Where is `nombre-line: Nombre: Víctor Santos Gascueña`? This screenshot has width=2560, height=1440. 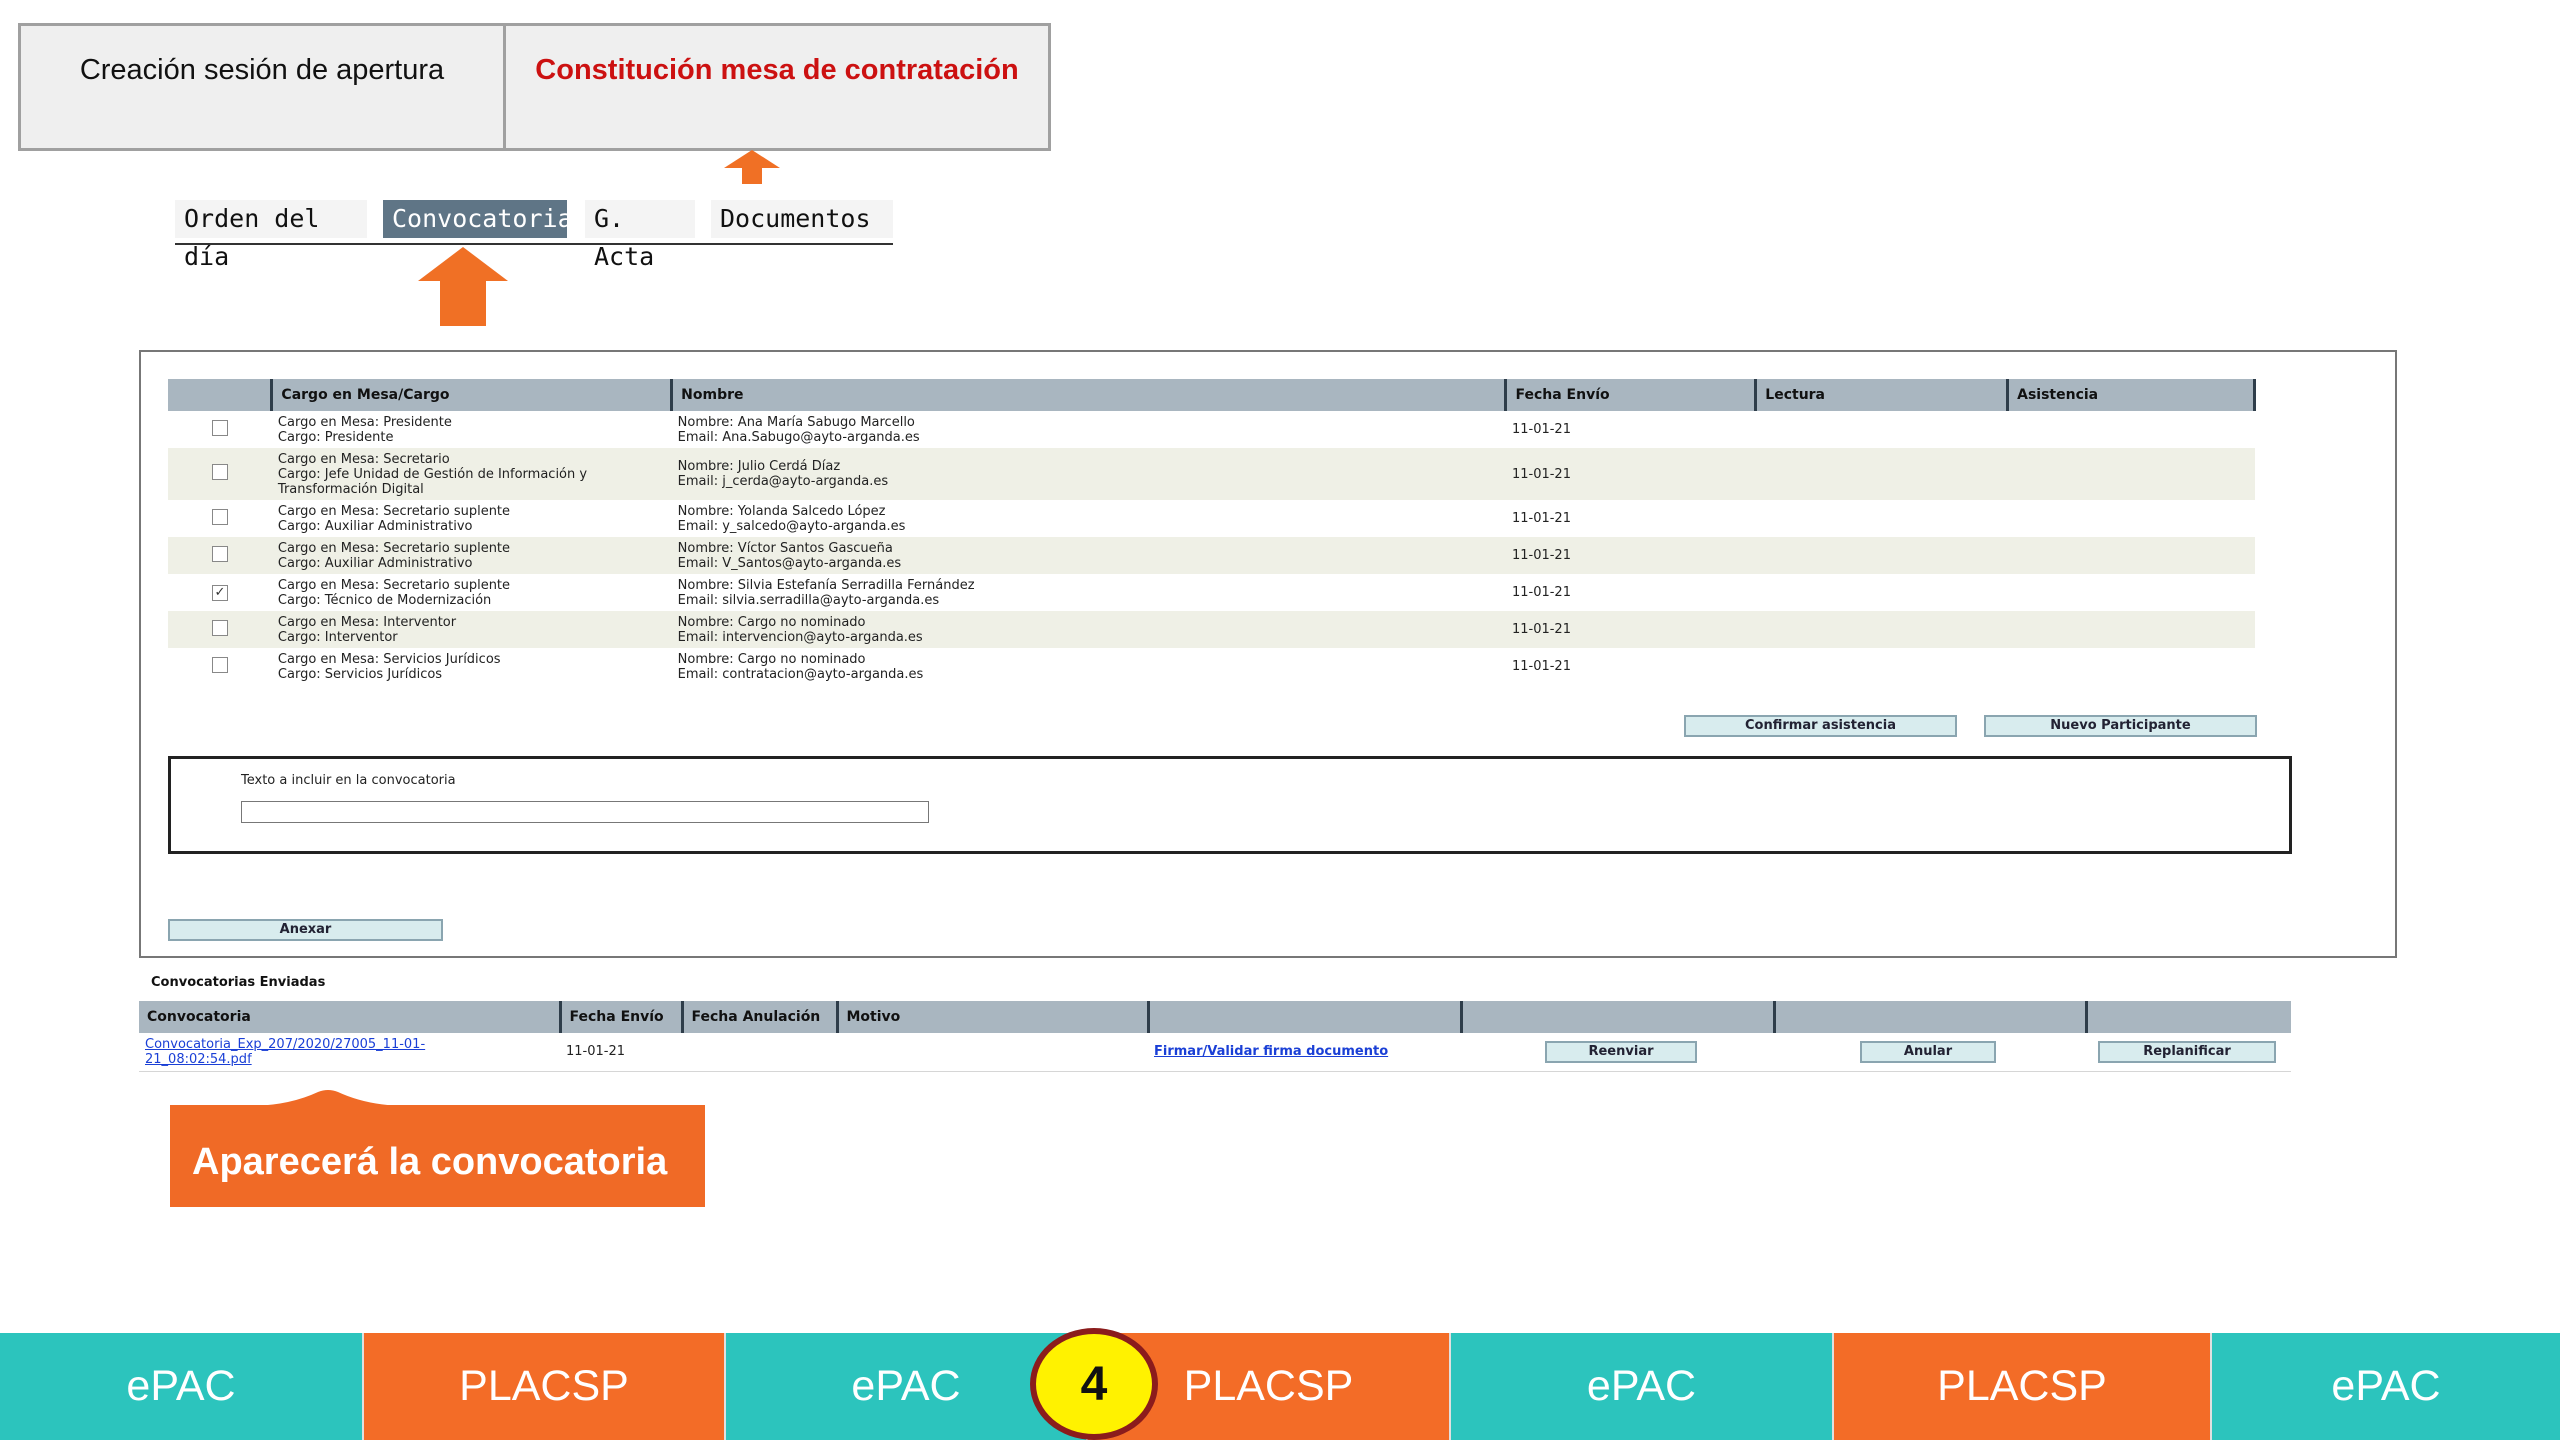 nombre-line: Nombre: Víctor Santos Gascueña is located at coordinates (785, 548).